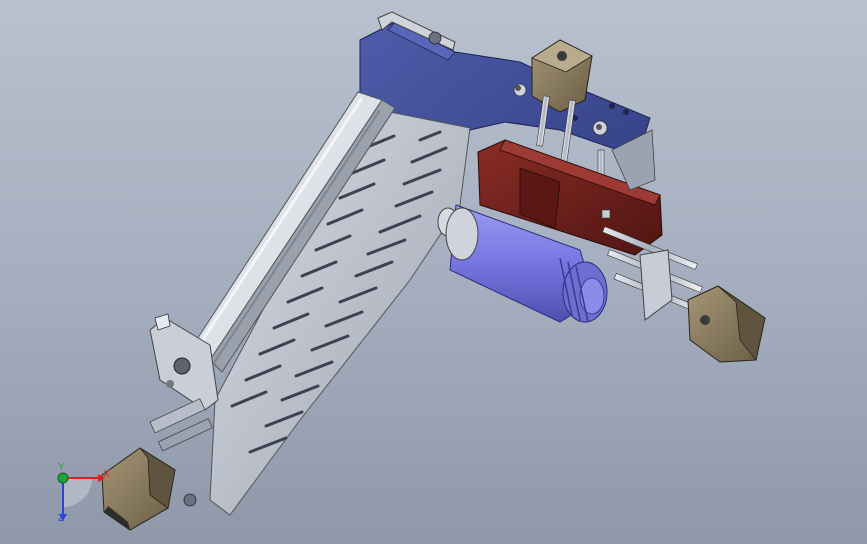 The height and width of the screenshot is (544, 867). What do you see at coordinates (157, 464) in the screenshot?
I see `lower-stepper-motor` at bounding box center [157, 464].